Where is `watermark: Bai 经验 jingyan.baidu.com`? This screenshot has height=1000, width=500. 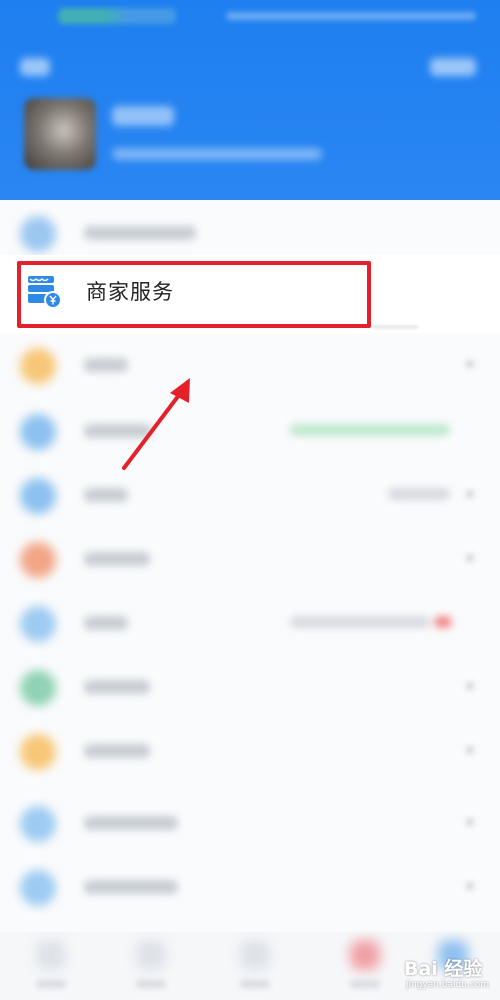
watermark: Bai 经验 jingyan.baidu.com is located at coordinates (448, 974).